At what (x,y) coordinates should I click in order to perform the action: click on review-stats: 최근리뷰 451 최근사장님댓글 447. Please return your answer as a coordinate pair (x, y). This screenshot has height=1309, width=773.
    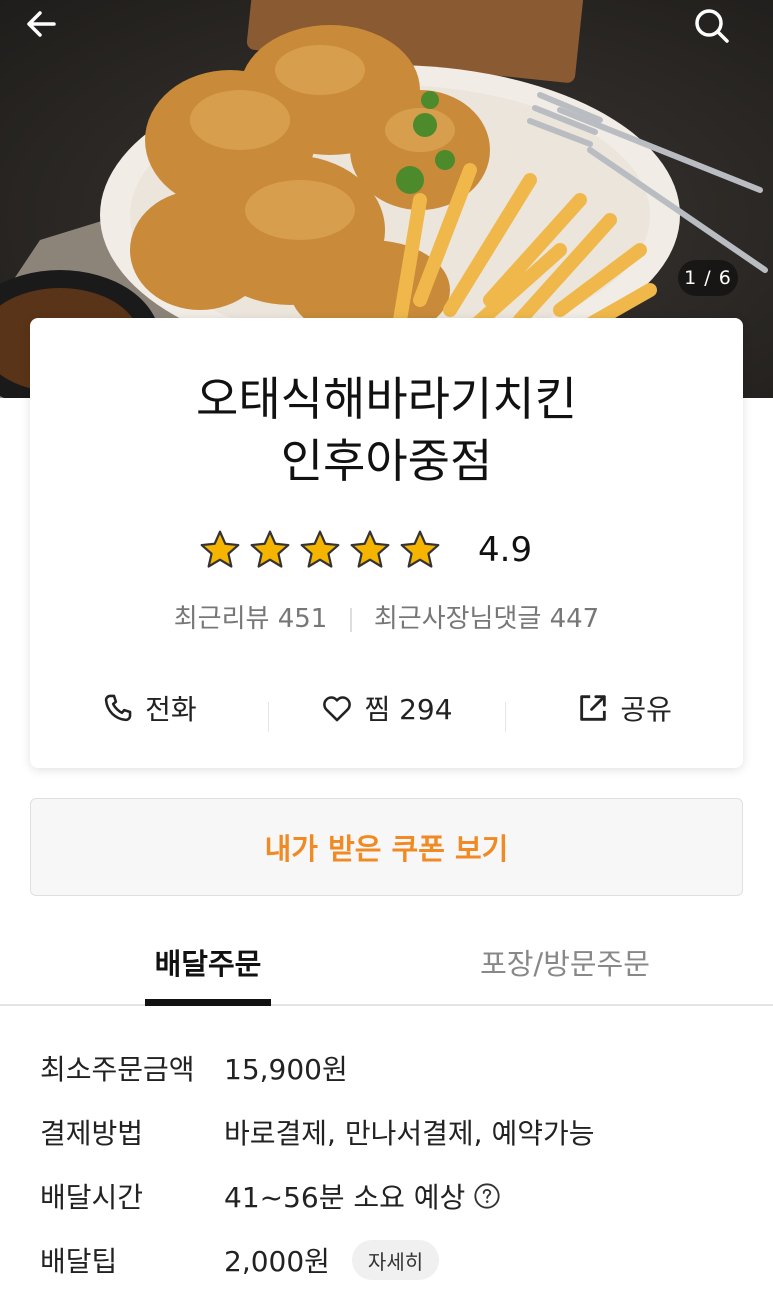
    Looking at the image, I should click on (386, 616).